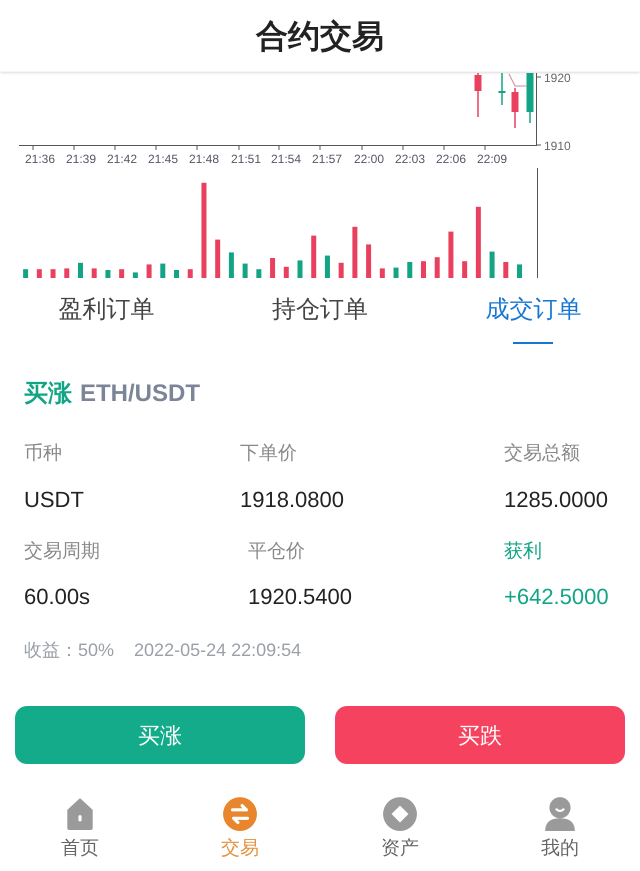  What do you see at coordinates (107, 324) in the screenshot?
I see `order-tab: 盈利订单` at bounding box center [107, 324].